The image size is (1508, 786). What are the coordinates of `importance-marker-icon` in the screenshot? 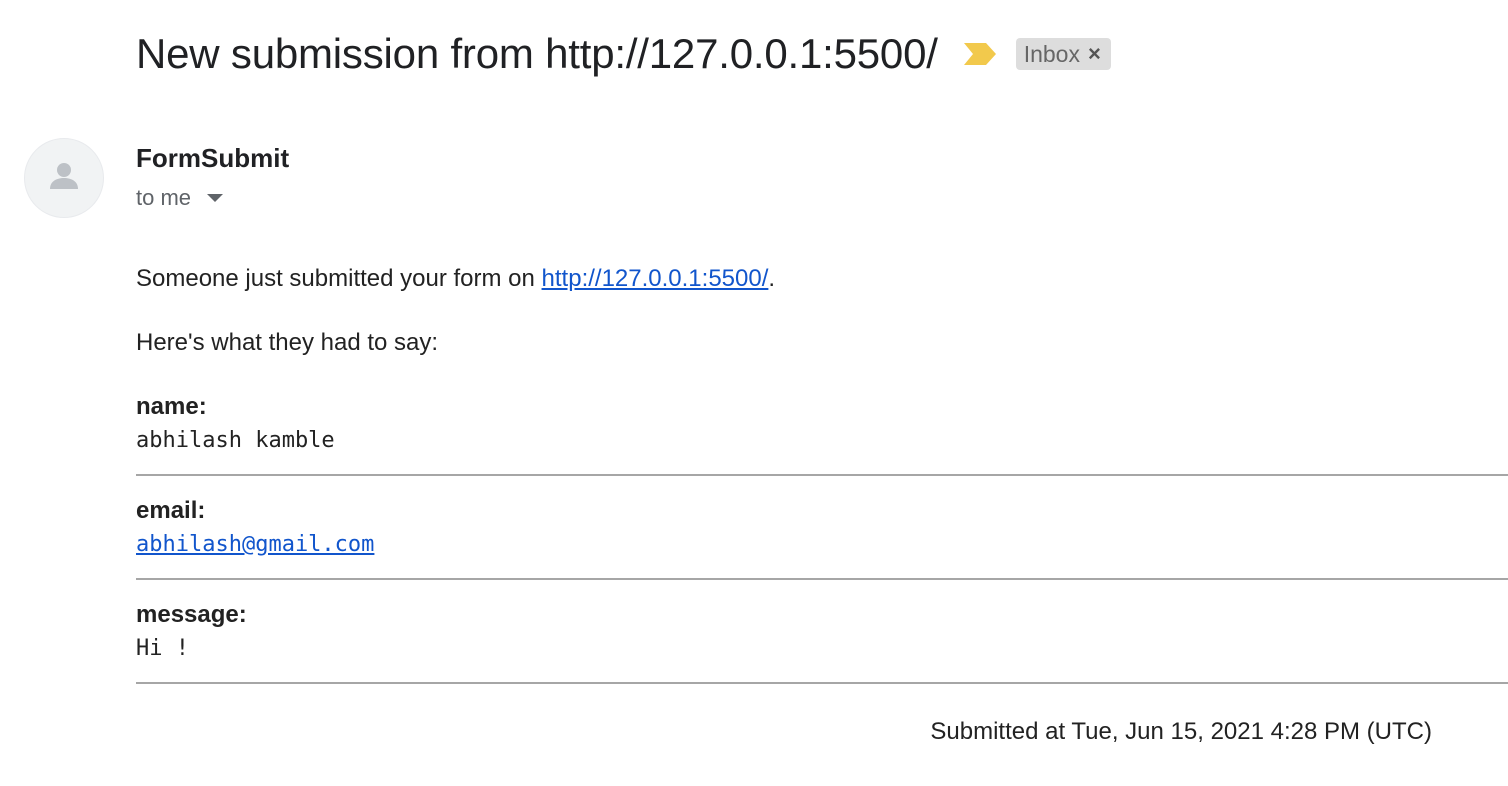 It's located at (979, 54).